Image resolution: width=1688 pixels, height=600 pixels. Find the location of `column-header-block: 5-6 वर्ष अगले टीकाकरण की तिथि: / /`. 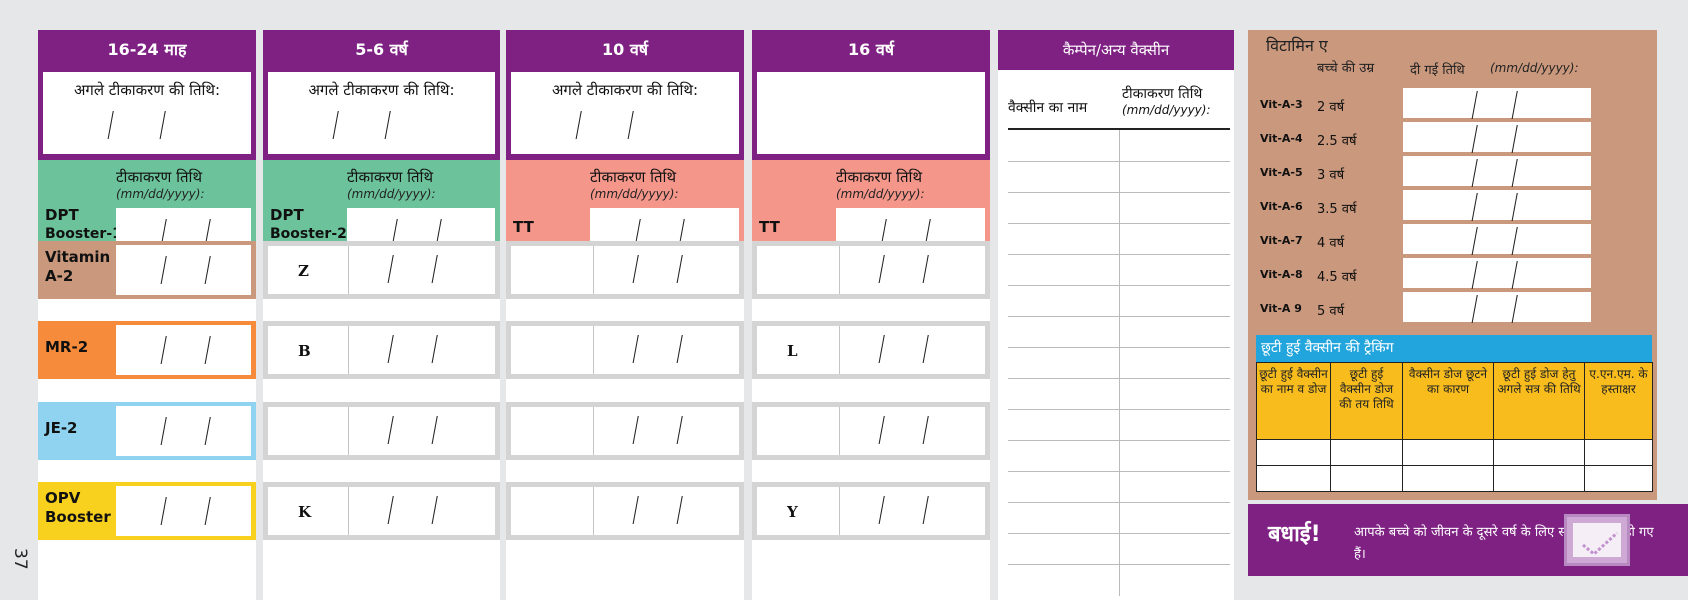

column-header-block: 5-6 वर्ष अगले टीकाकरण की तिथि: / / is located at coordinates (381, 95).